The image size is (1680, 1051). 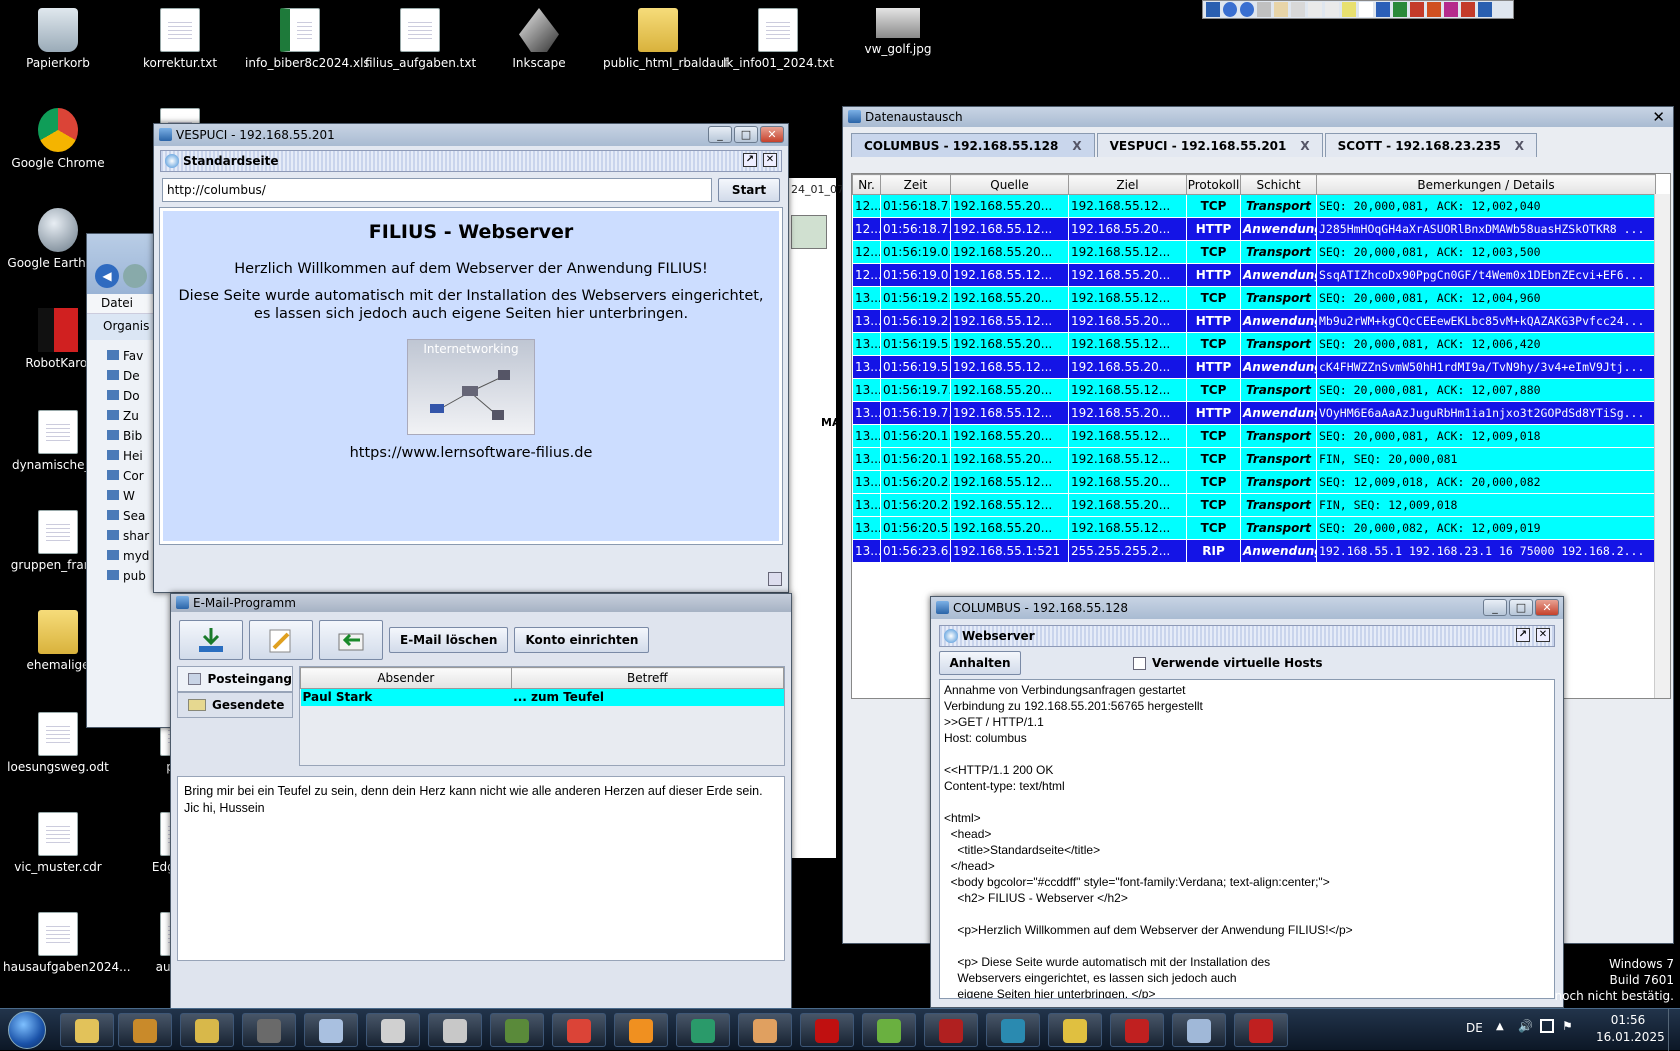 I want to click on compose-mail-button, so click(x=281, y=640).